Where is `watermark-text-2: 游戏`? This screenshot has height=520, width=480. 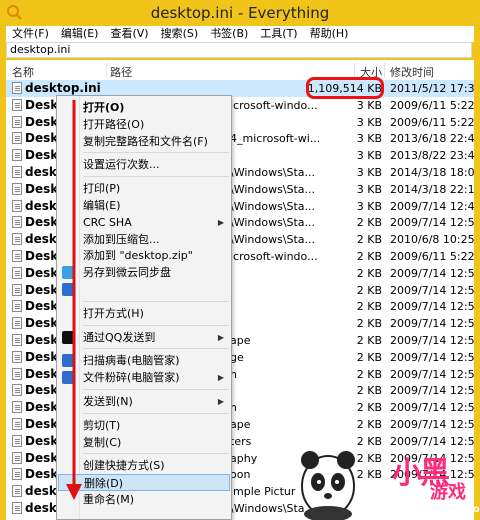 watermark-text-2: 游戏 is located at coordinates (448, 492).